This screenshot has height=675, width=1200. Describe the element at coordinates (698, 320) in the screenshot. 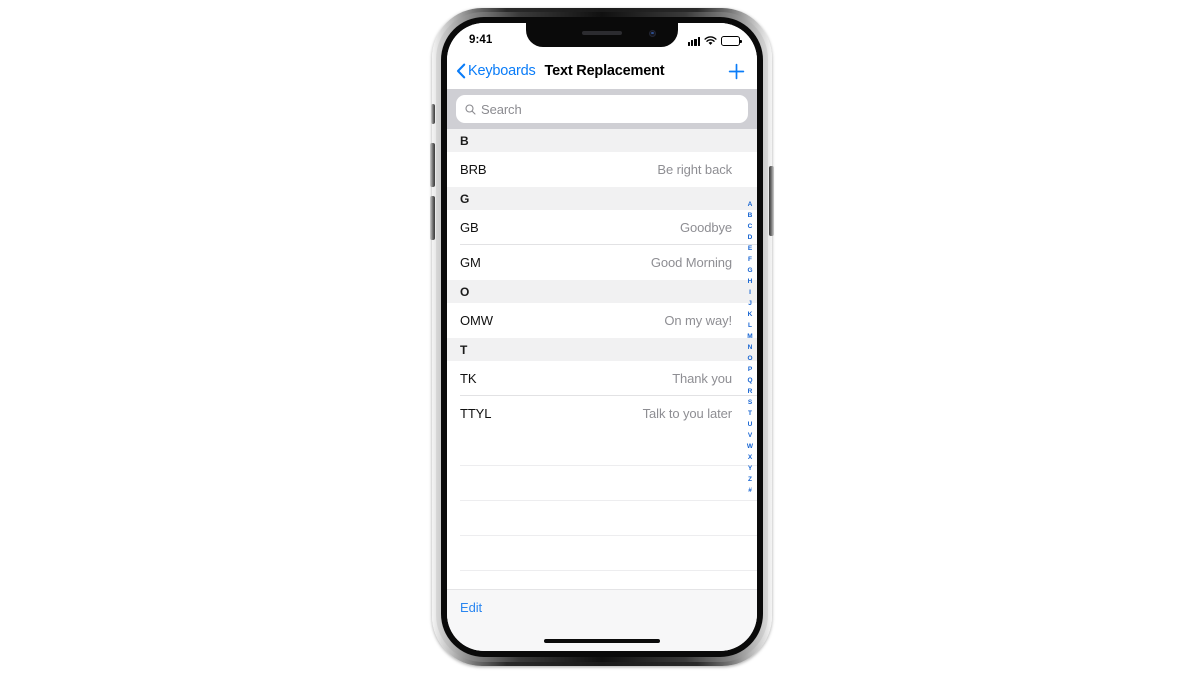

I see `row-phrase: On my way!` at that location.